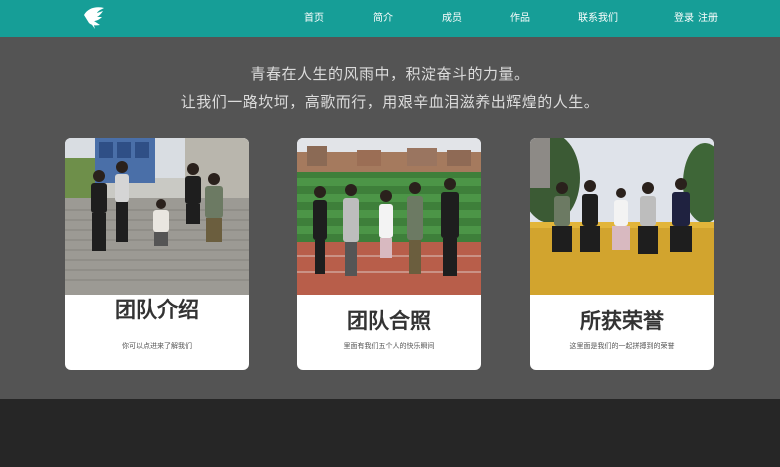 This screenshot has width=780, height=467. I want to click on team-field-photo, so click(389, 216).